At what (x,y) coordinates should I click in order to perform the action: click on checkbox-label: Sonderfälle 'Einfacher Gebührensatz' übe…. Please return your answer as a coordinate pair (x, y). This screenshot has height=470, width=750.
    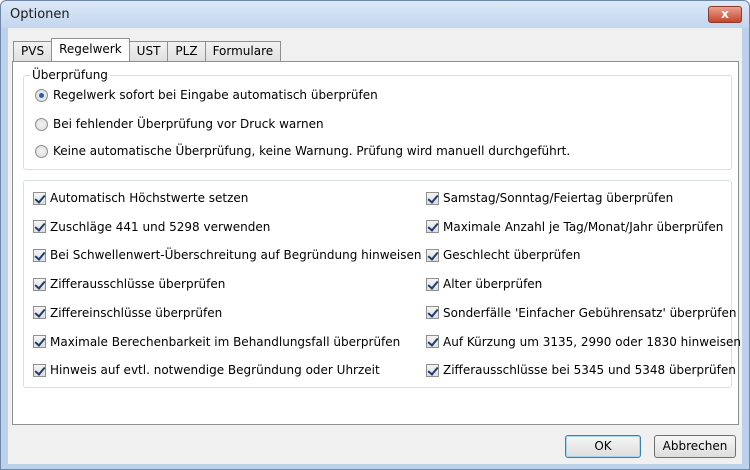
    Looking at the image, I should click on (590, 312).